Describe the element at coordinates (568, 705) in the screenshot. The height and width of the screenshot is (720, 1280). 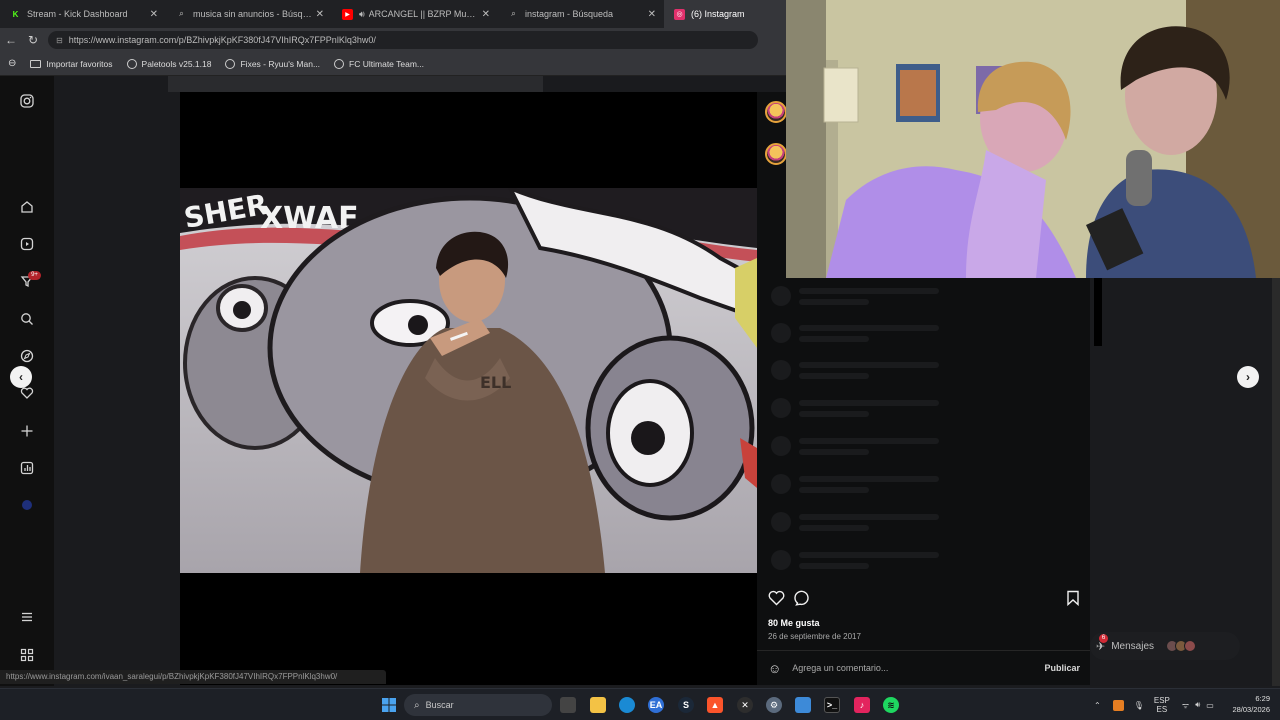
I see `task-view-icon` at that location.